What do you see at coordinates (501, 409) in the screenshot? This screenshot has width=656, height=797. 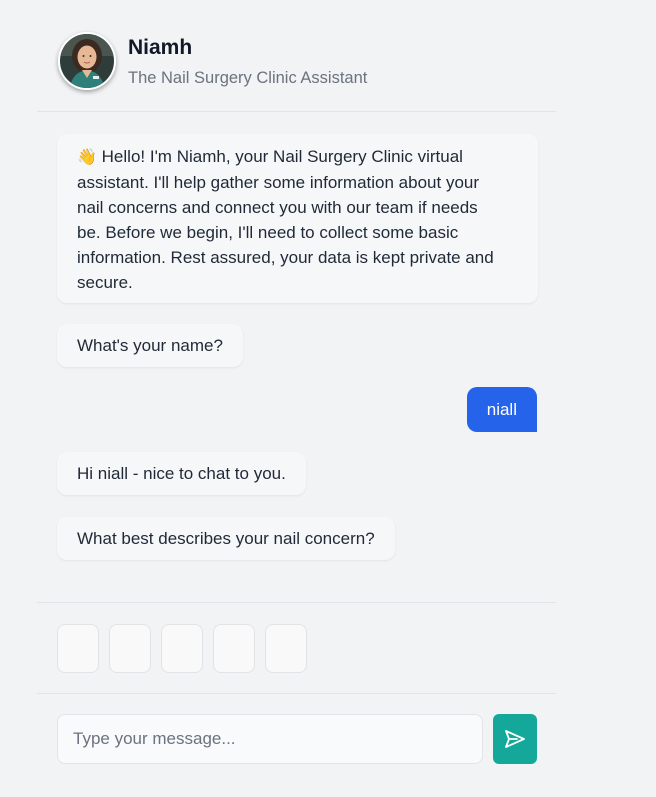 I see `user-message: niall` at bounding box center [501, 409].